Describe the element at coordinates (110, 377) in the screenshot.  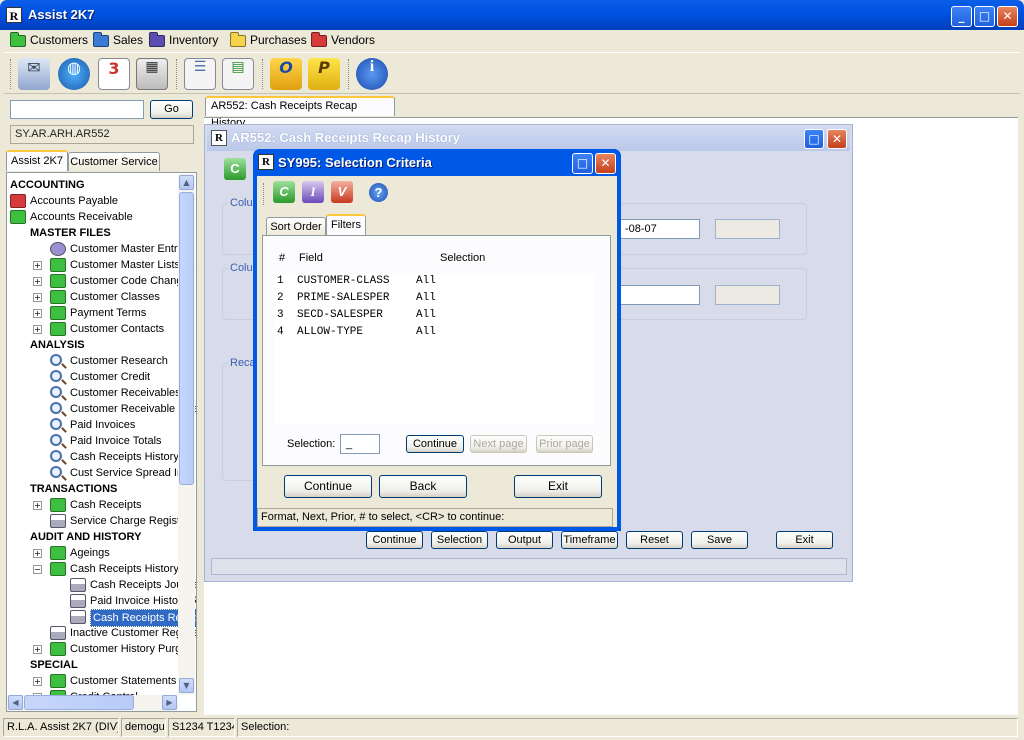
I see `tree-item-label: Customer Credit` at that location.